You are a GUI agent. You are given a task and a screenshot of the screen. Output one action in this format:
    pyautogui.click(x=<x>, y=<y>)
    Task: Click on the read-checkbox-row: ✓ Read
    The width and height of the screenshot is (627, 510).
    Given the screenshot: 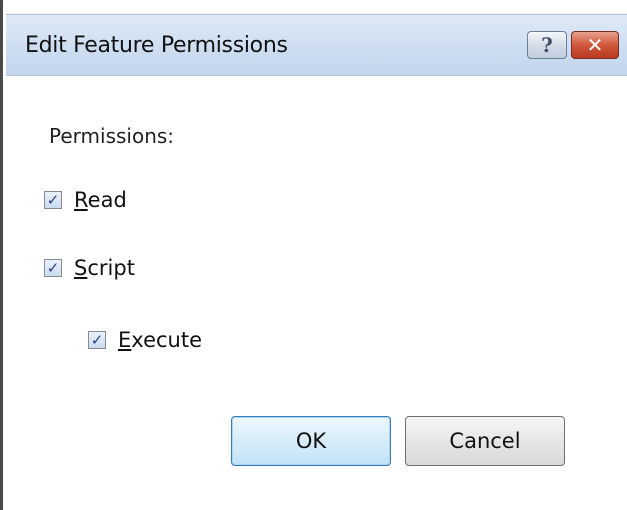 What is the action you would take?
    pyautogui.click(x=85, y=200)
    